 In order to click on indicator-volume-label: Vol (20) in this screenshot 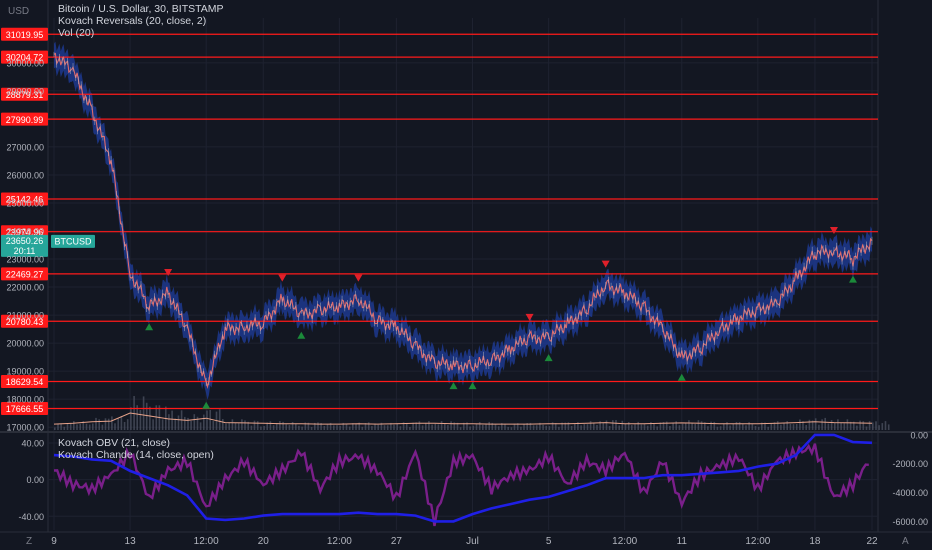, I will do `click(141, 33)`.